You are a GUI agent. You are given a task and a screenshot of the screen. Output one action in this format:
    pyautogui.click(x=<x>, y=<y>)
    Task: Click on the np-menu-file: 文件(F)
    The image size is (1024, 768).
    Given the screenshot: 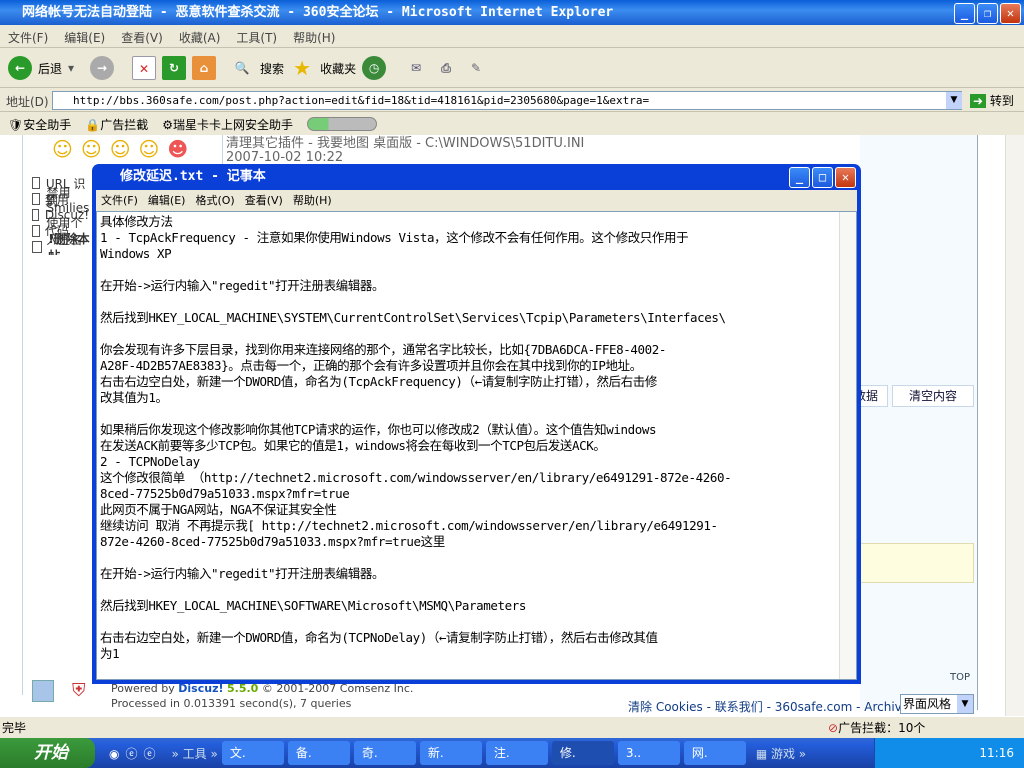 What is the action you would take?
    pyautogui.click(x=119, y=200)
    